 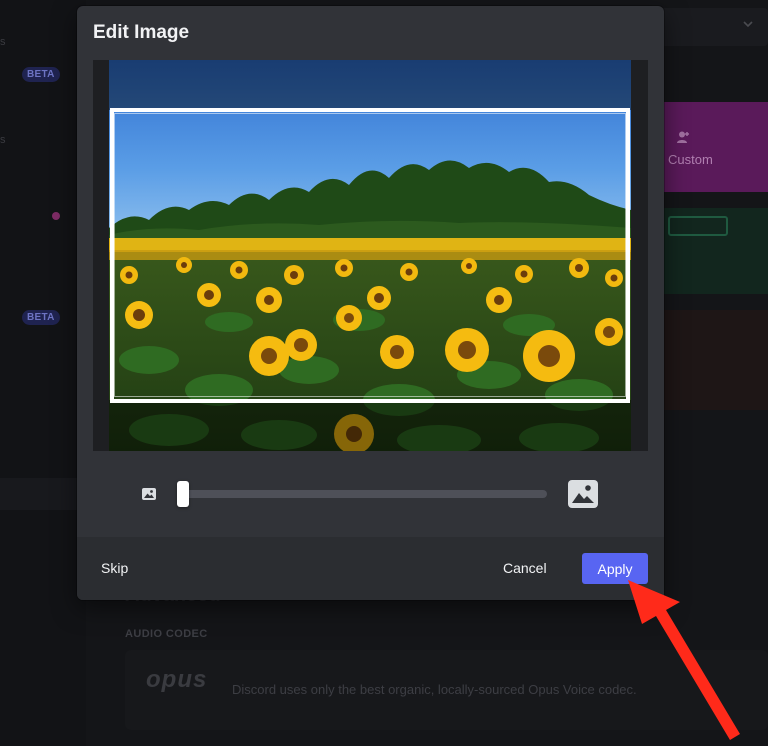 I want to click on chevron-down-icon, so click(x=748, y=24).